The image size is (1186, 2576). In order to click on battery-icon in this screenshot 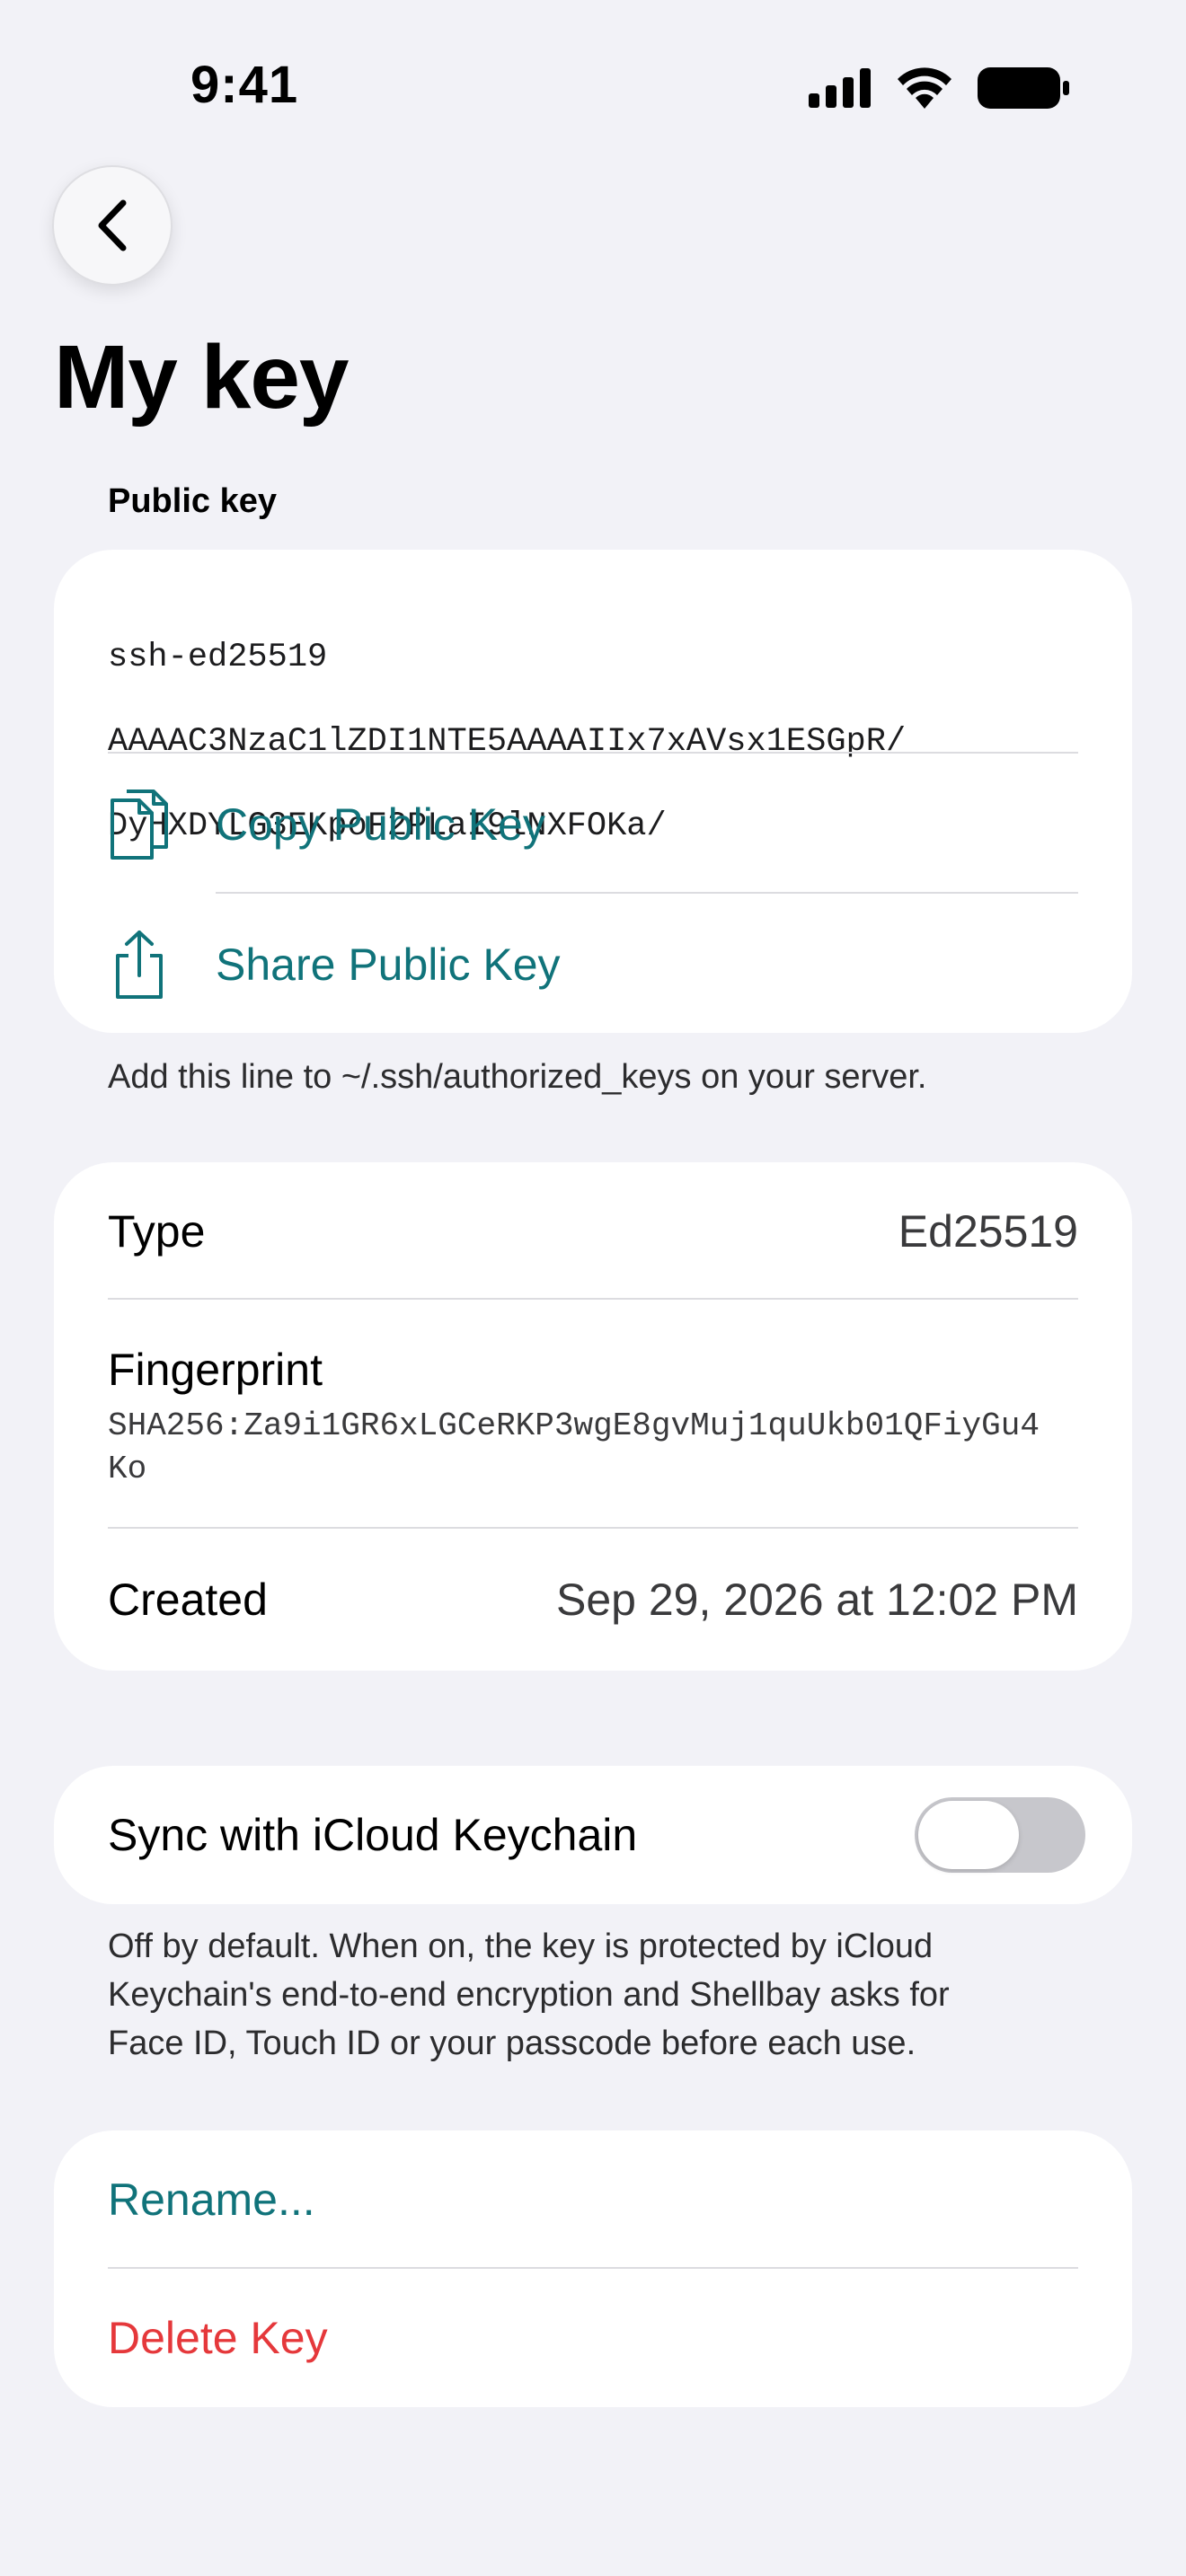, I will do `click(1023, 88)`.